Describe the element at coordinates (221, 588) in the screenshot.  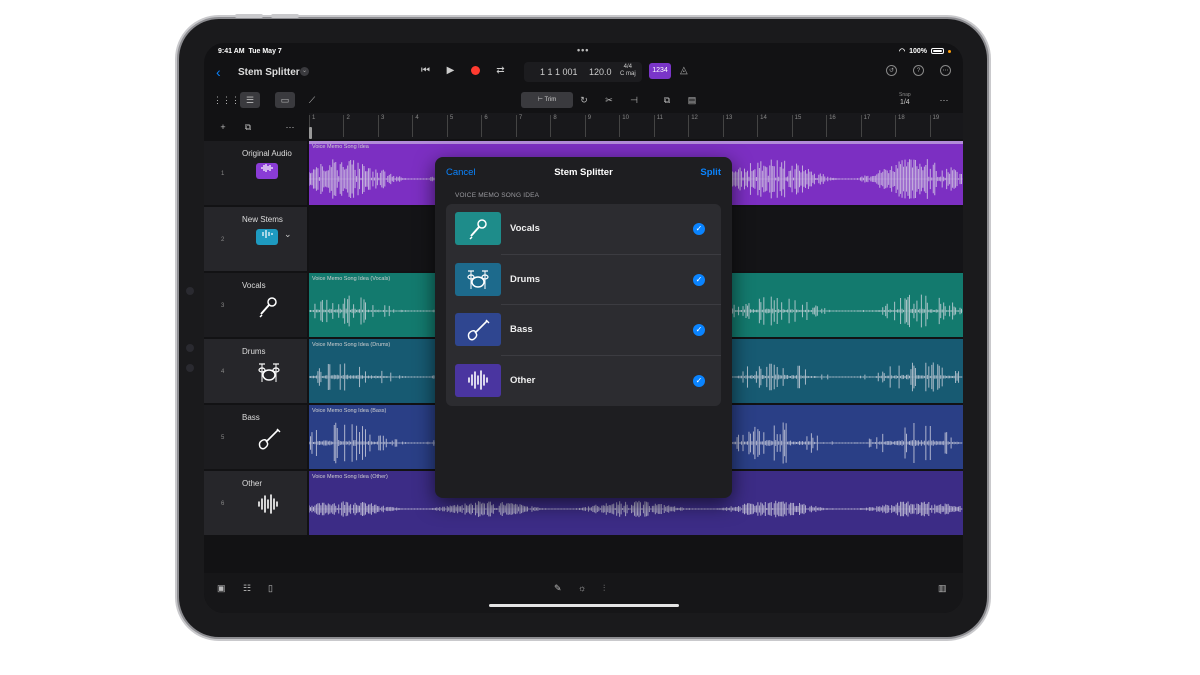
I see `browser-icon: ▣` at that location.